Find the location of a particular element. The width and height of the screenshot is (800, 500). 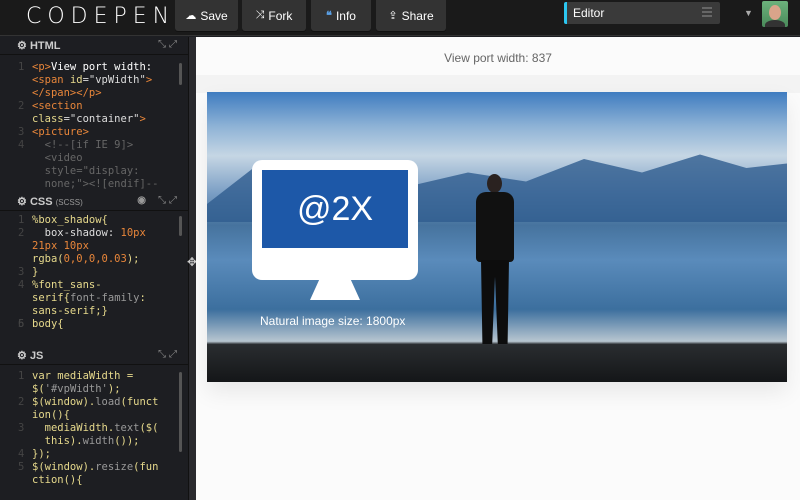

code-line: 4}); is located at coordinates (94, 454).